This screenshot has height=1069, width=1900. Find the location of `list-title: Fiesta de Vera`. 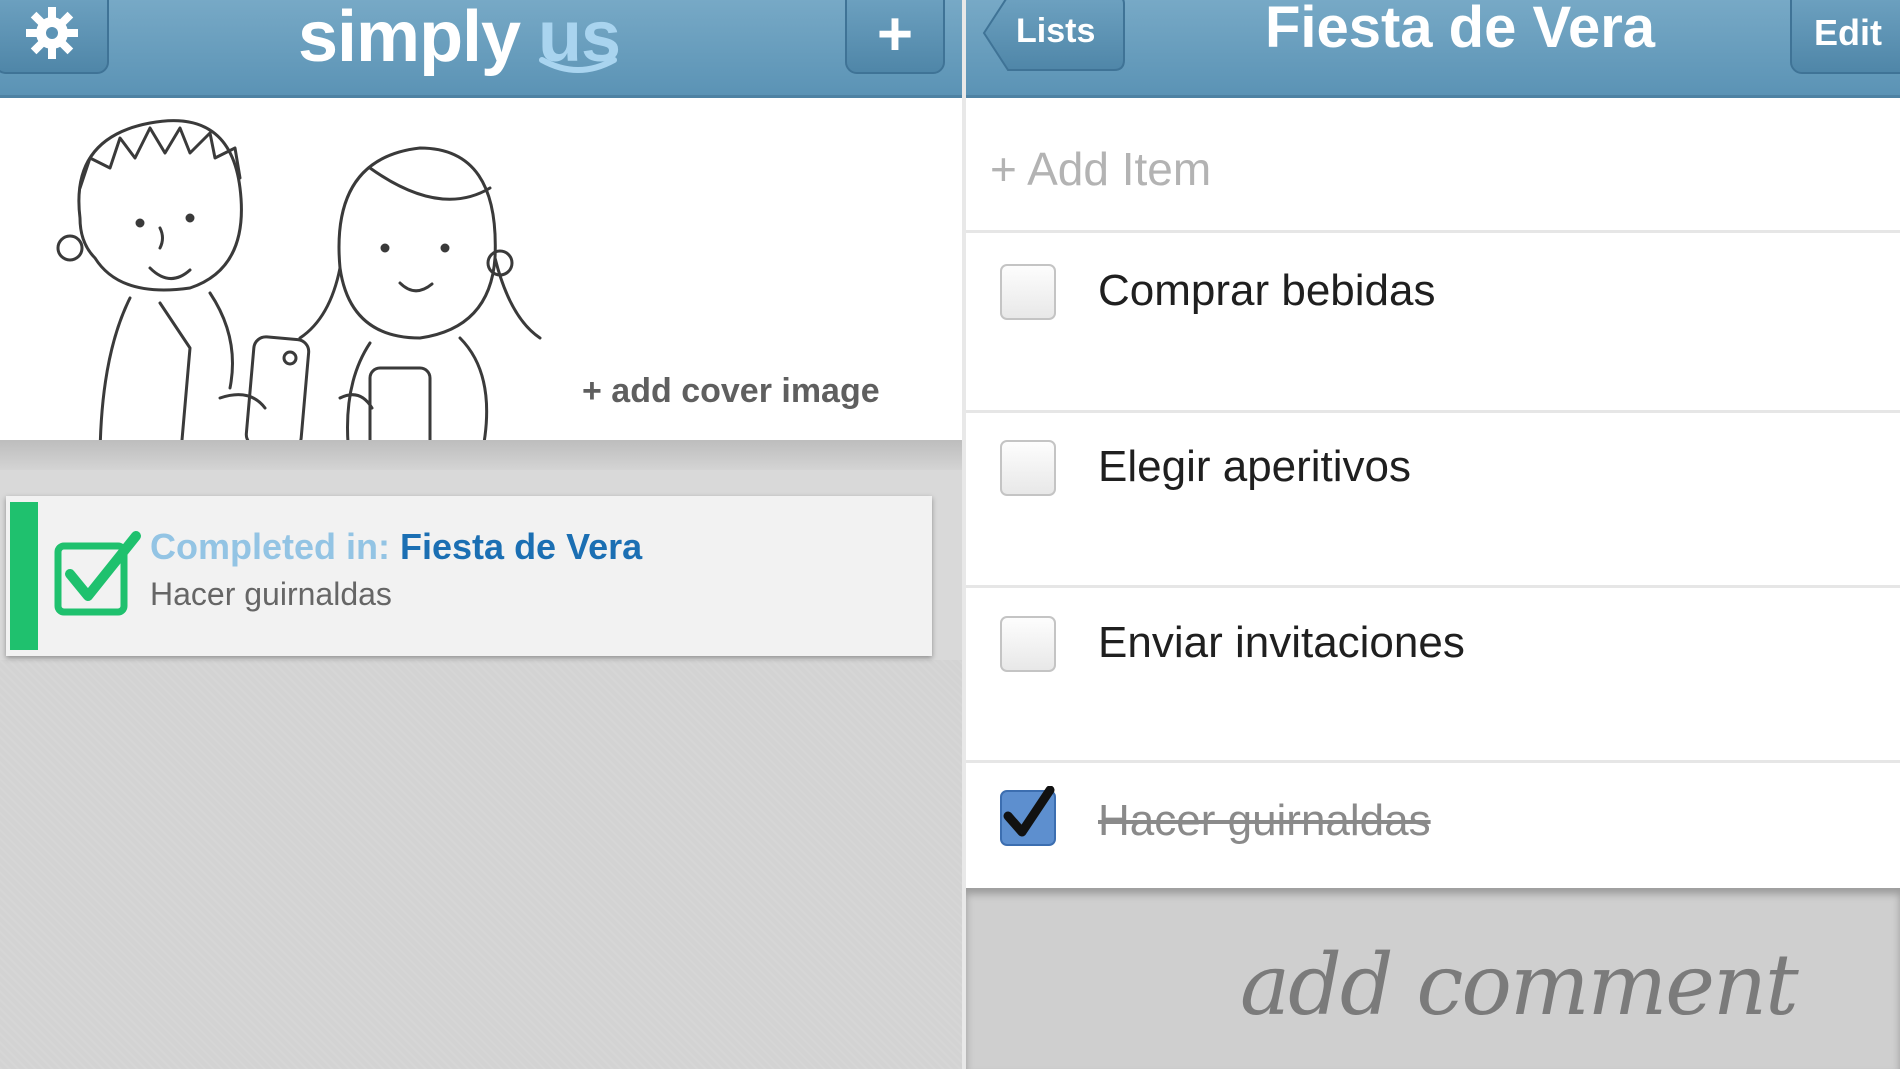

list-title: Fiesta de Vera is located at coordinates (1460, 30).